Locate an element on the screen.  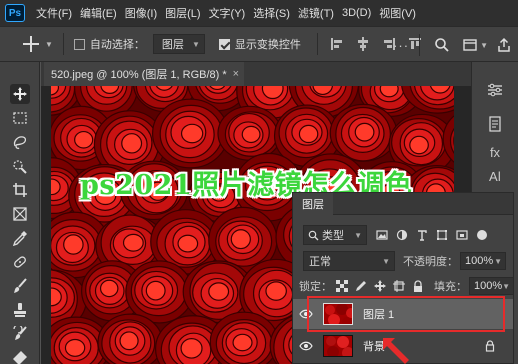
auto-select-checkbox is located at coordinates (79, 44).